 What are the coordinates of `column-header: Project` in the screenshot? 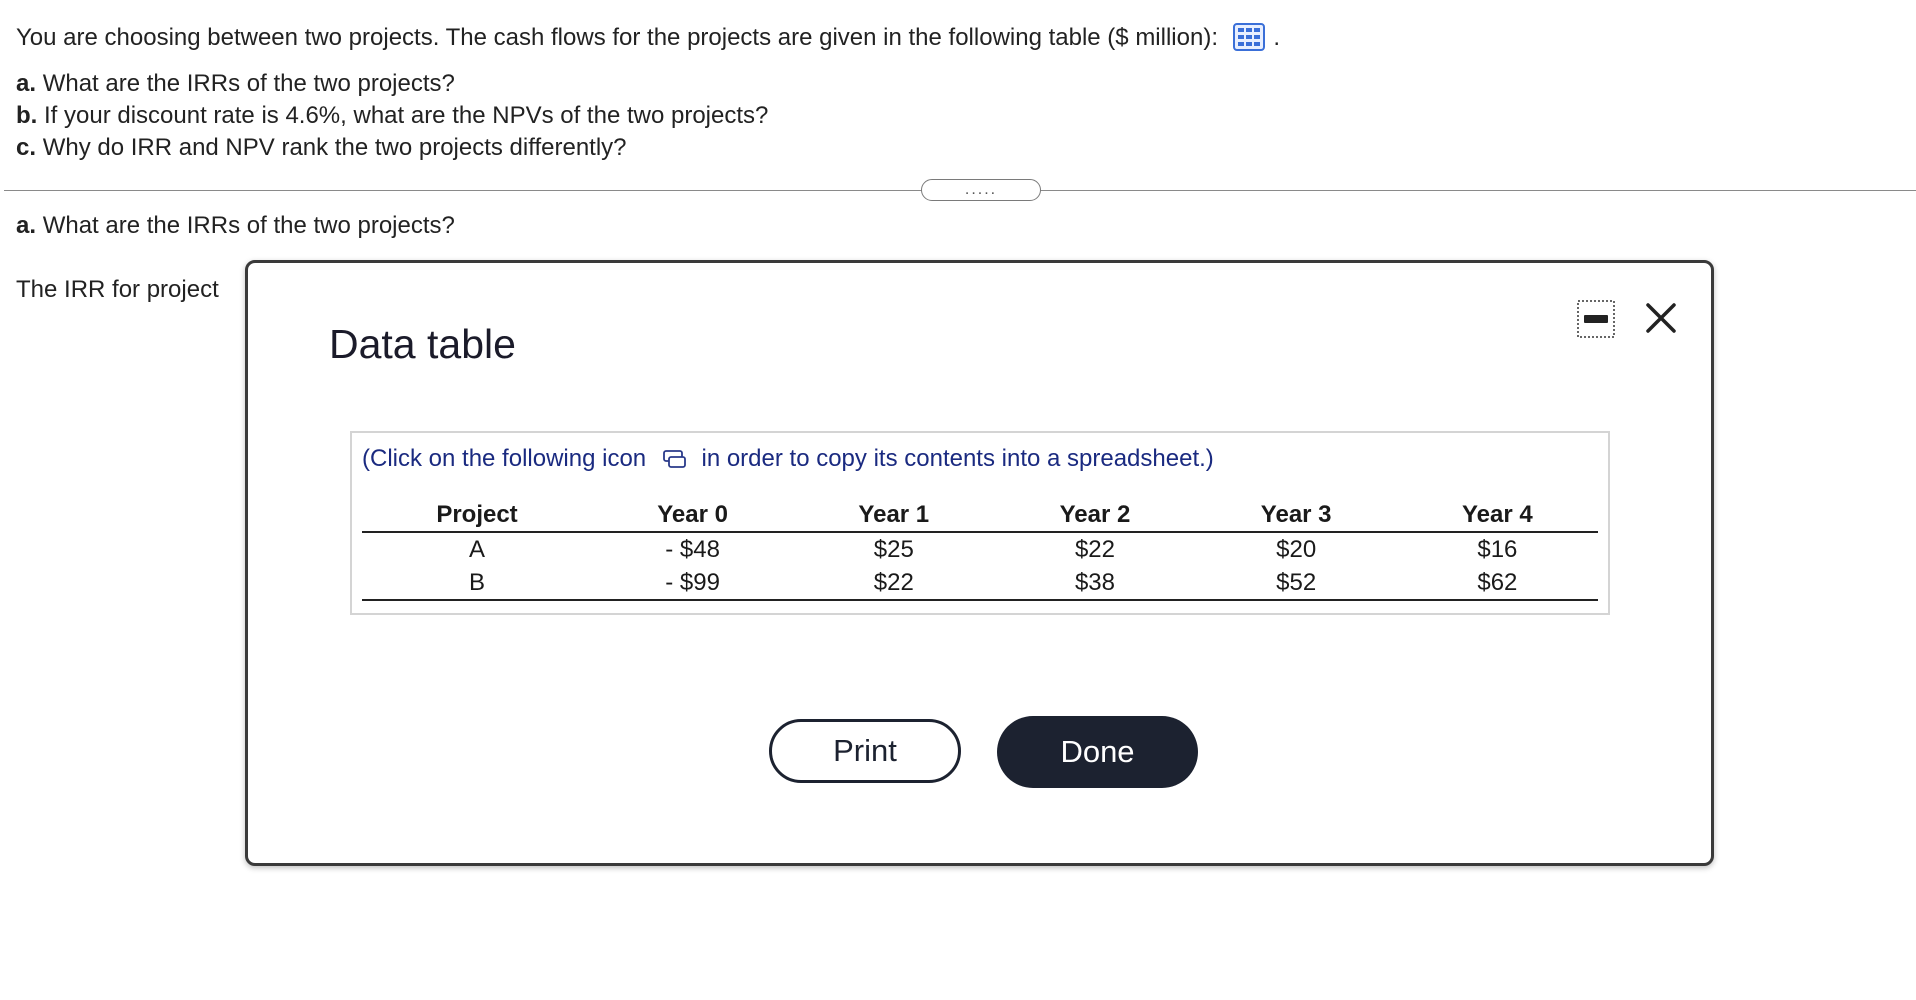 It's located at (477, 516).